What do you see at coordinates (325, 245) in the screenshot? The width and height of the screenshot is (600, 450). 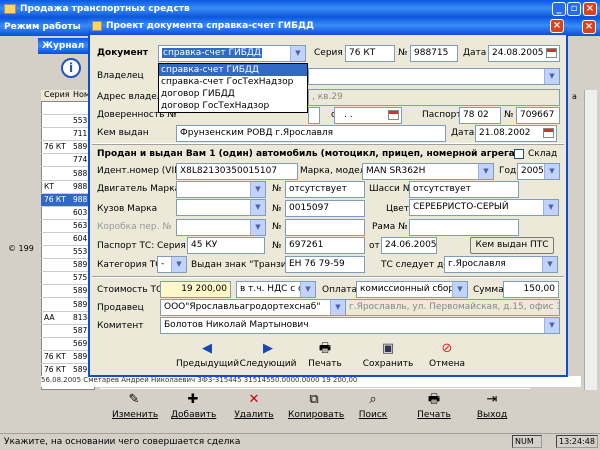 I see `pts-number-field: 697261` at bounding box center [325, 245].